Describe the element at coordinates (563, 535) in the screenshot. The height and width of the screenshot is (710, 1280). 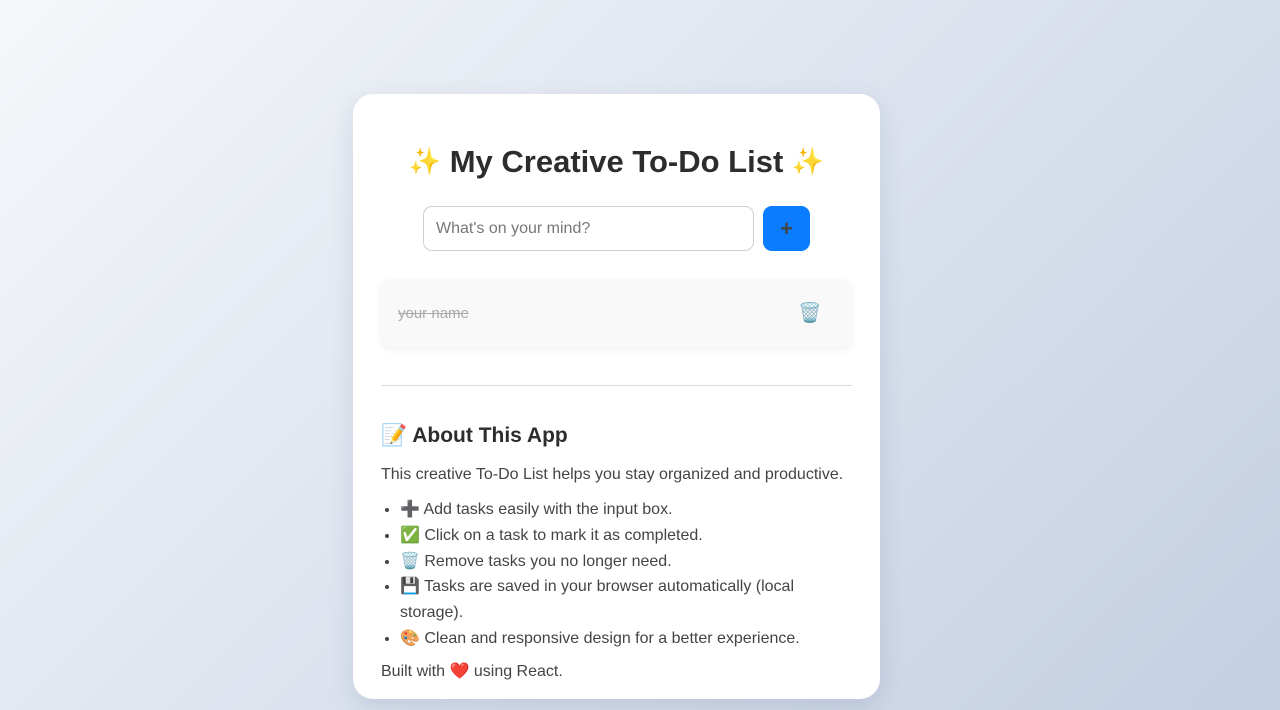
I see `feature-text: Click on a task to mark it as completed.` at that location.